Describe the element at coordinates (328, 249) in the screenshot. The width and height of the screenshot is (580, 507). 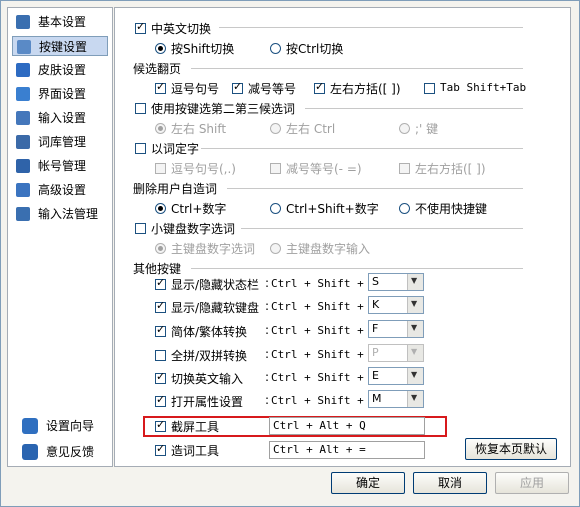
I see `main-keyboard-input-label: 主键盘数字输入` at that location.